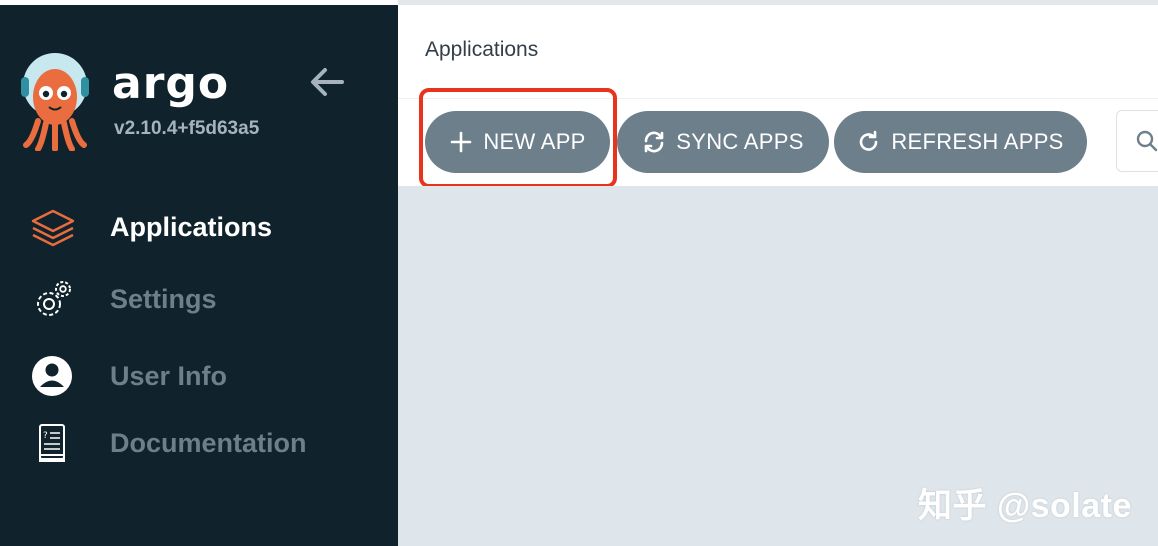  Describe the element at coordinates (518, 138) in the screenshot. I see `new-app-highlight-box` at that location.